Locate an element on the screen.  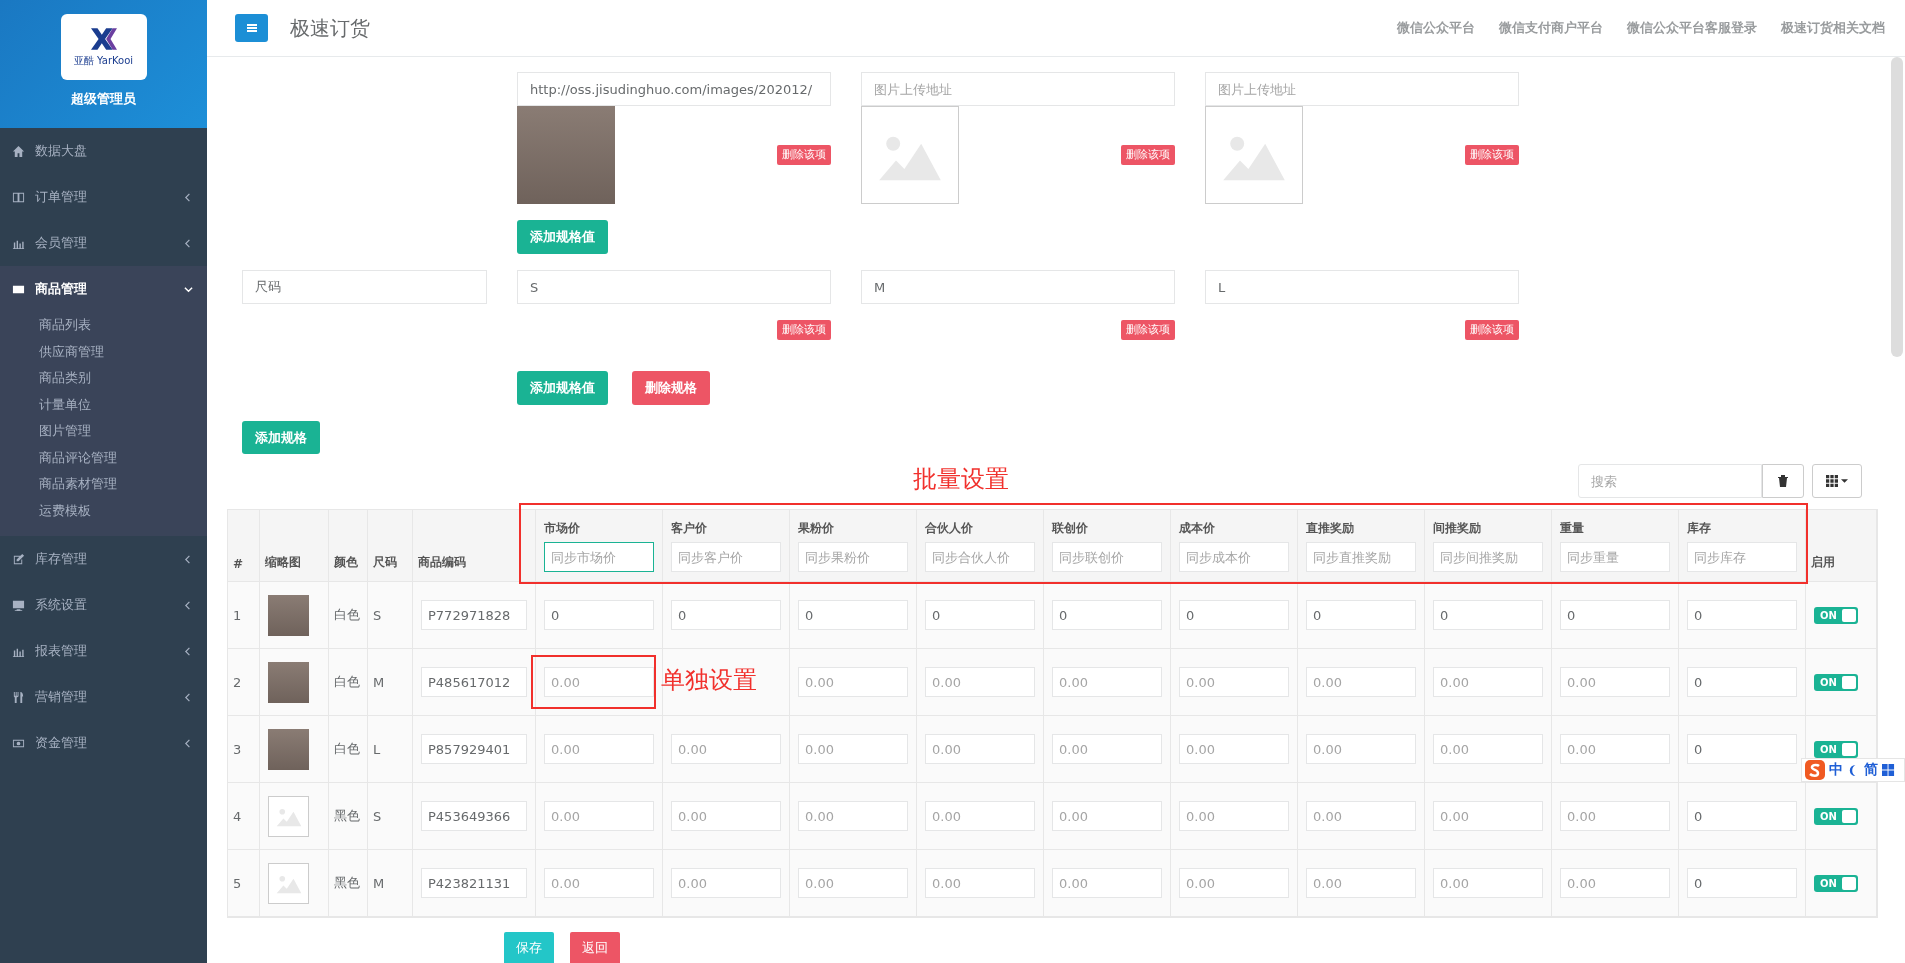
sku-code-field: P485617012 is located at coordinates (474, 682).